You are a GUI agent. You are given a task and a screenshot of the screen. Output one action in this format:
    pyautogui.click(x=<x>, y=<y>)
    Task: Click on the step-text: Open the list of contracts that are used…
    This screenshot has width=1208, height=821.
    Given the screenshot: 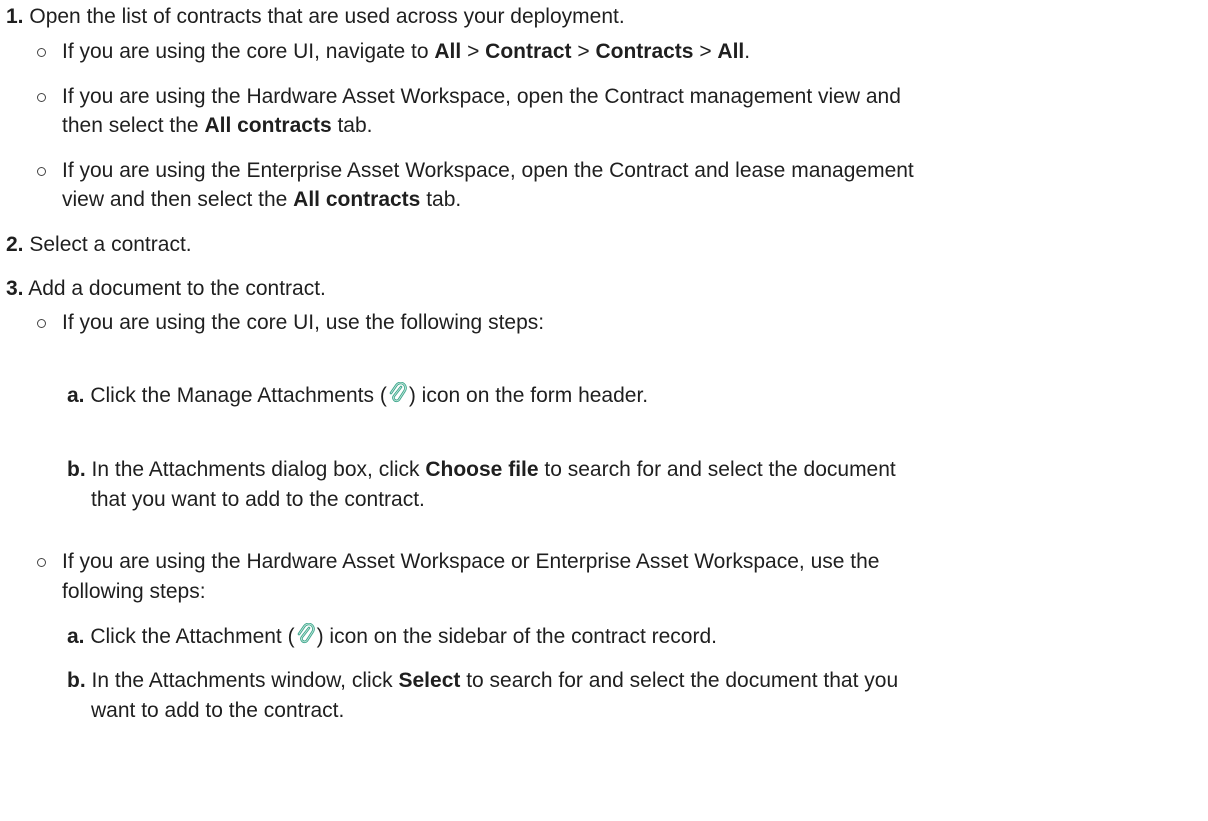 What is the action you would take?
    pyautogui.click(x=327, y=16)
    